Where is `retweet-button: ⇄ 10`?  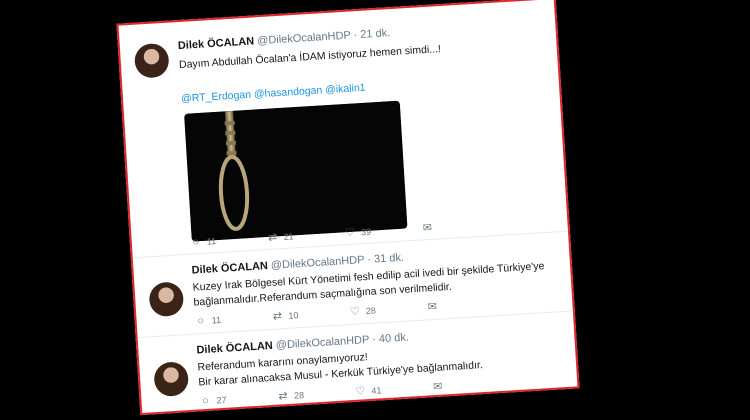
retweet-button: ⇄ 10 is located at coordinates (285, 315).